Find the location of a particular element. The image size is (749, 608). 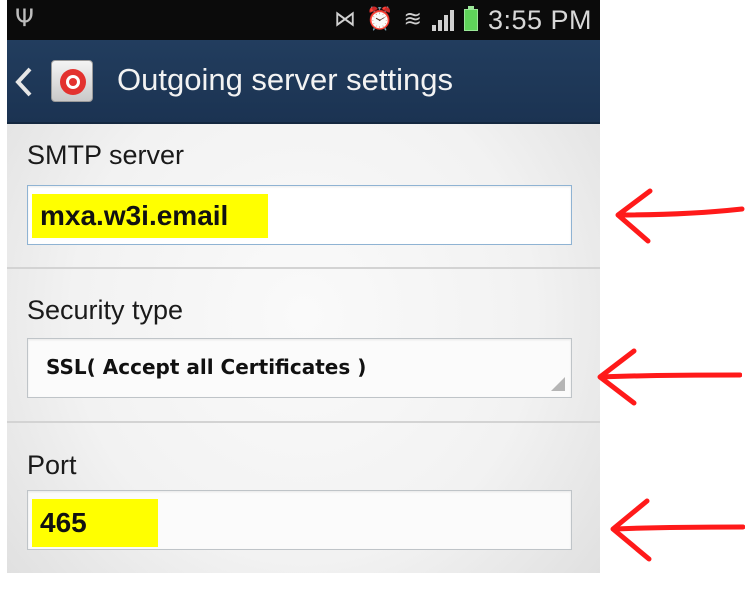

signal-icon is located at coordinates (442, 20).